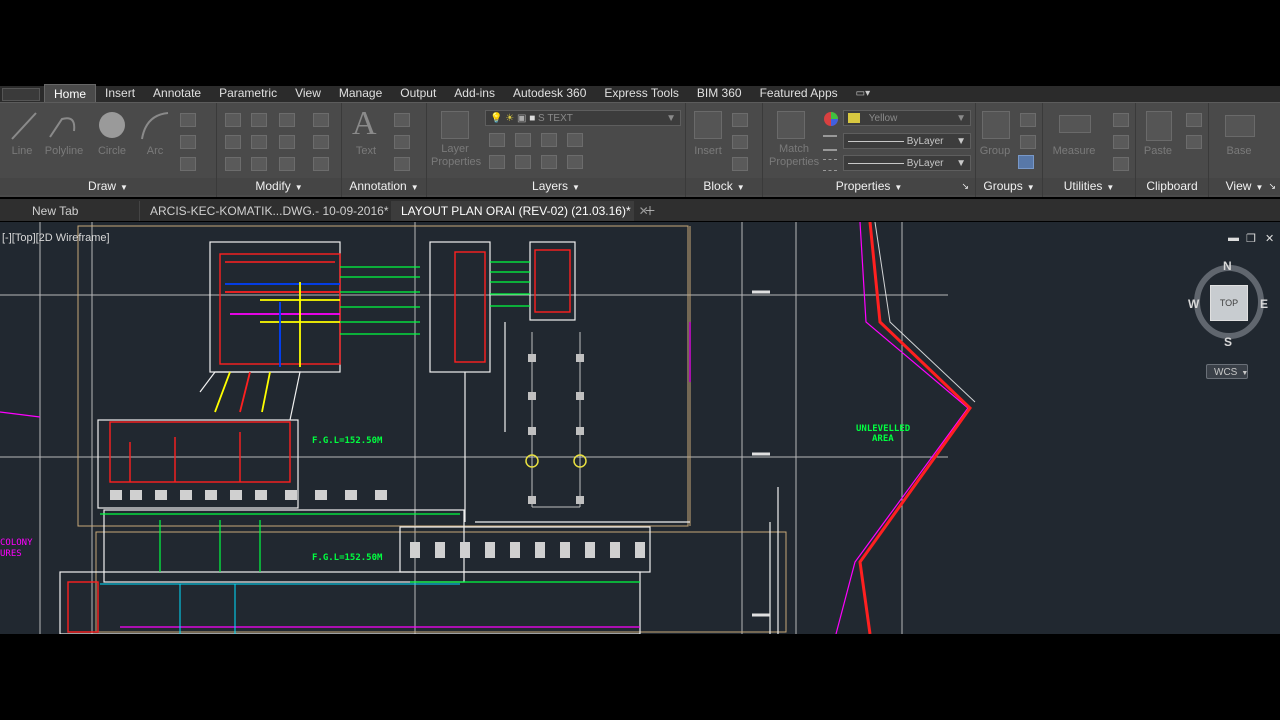  I want to click on hatch-icon, so click(188, 142).